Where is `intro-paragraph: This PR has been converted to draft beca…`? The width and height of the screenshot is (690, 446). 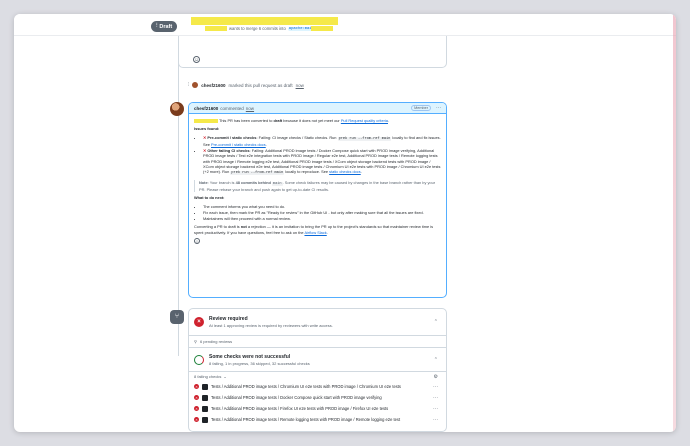 intro-paragraph: This PR has been converted to draft beca… is located at coordinates (317, 120).